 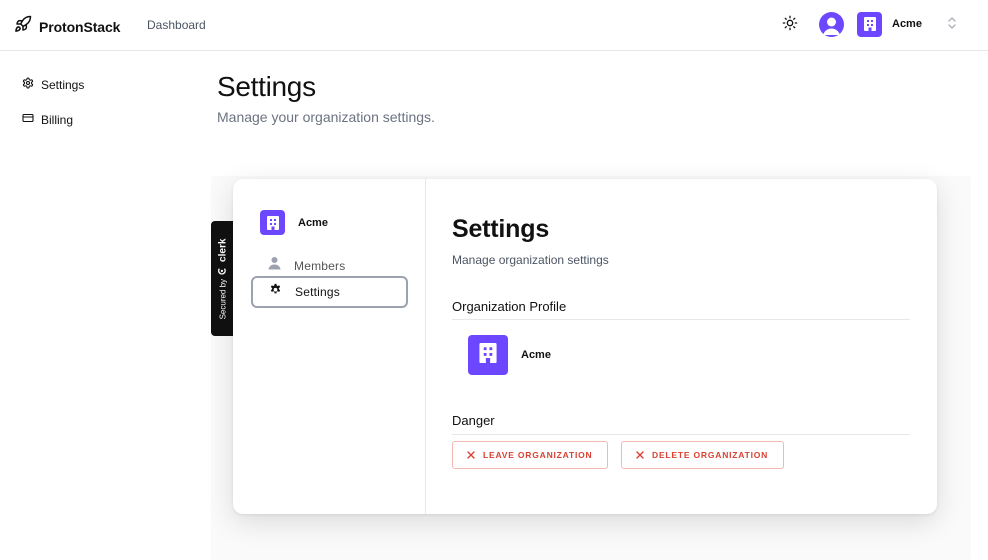 What do you see at coordinates (28, 120) in the screenshot?
I see `credit-card-icon` at bounding box center [28, 120].